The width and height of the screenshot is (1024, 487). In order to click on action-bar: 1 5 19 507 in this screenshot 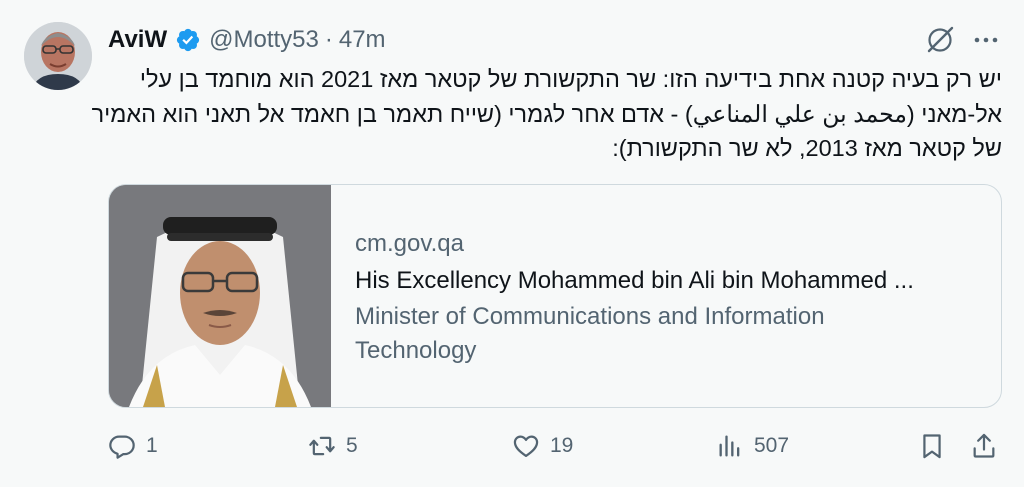, I will do `click(512, 447)`.